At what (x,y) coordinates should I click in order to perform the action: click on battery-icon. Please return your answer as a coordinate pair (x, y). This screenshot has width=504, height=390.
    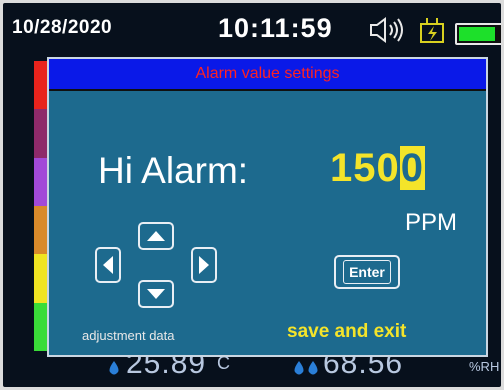
    Looking at the image, I should click on (478, 34).